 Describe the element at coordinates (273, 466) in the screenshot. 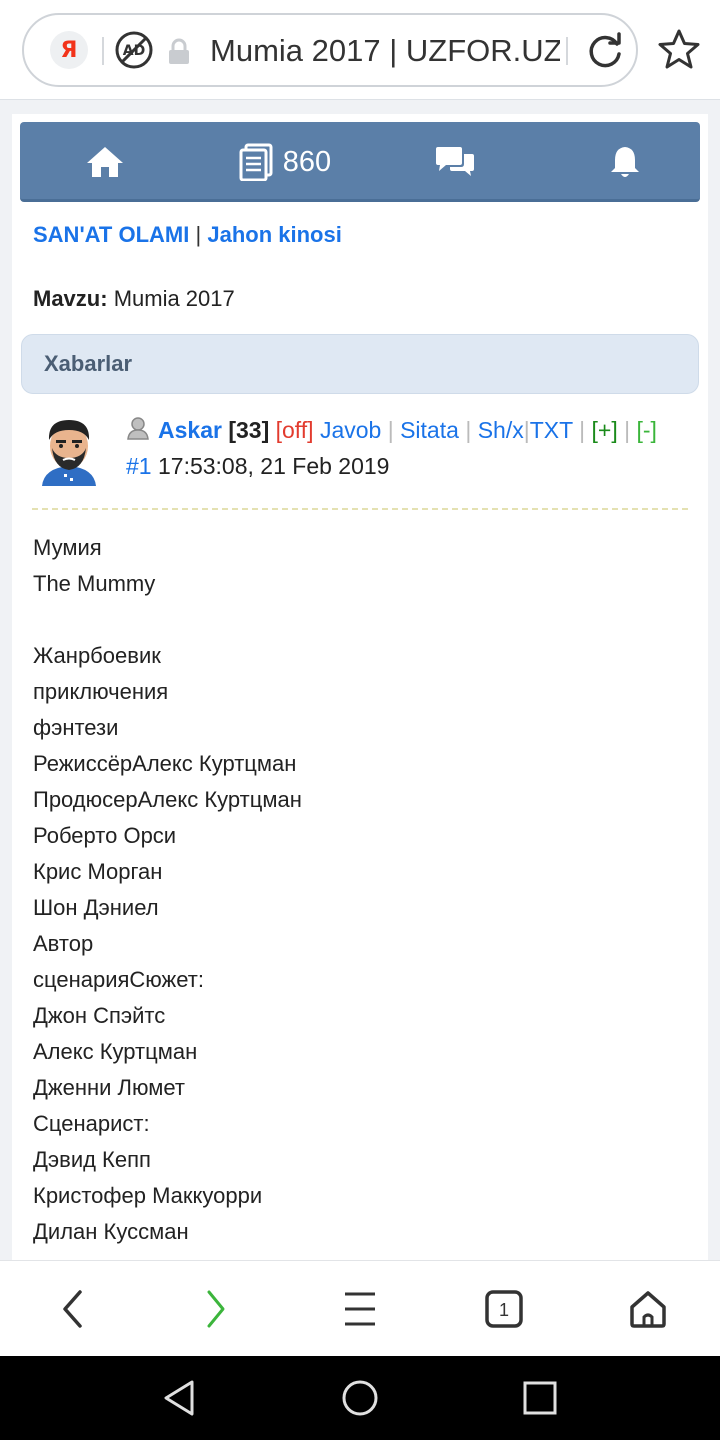

I see `post-datetime: 17:53:08, 21 Feb 2019` at that location.